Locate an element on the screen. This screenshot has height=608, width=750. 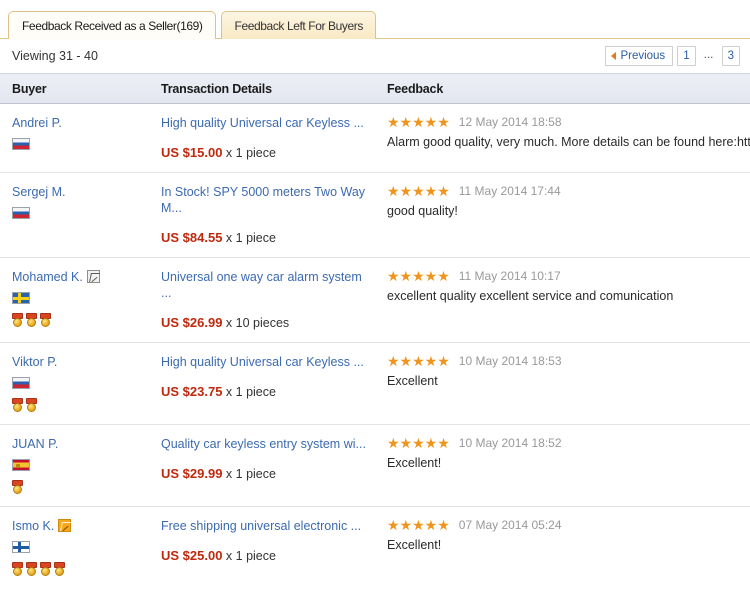
buyer-name-link: Ismo K. is located at coordinates (33, 526).